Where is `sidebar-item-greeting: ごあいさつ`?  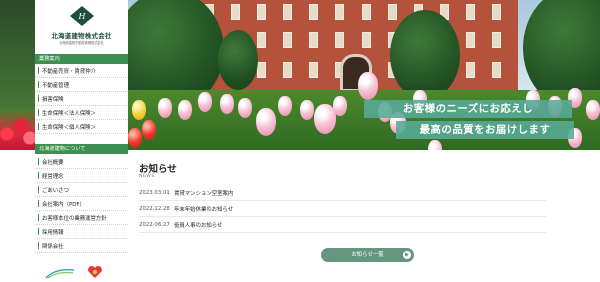 sidebar-item-greeting: ごあいさつ is located at coordinates (81, 190).